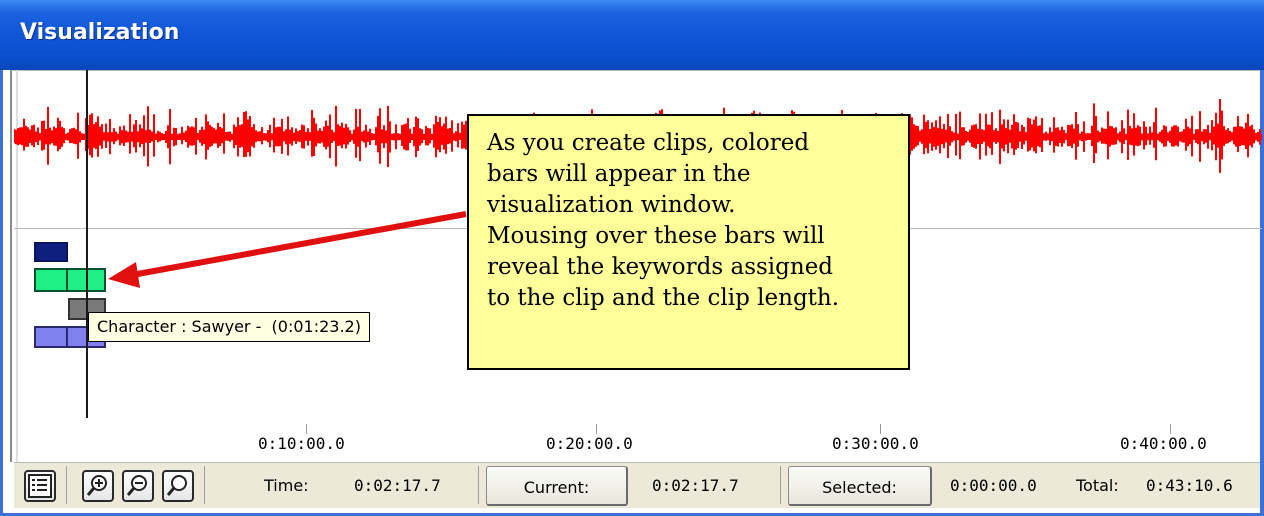  I want to click on current-button: Current:, so click(557, 486).